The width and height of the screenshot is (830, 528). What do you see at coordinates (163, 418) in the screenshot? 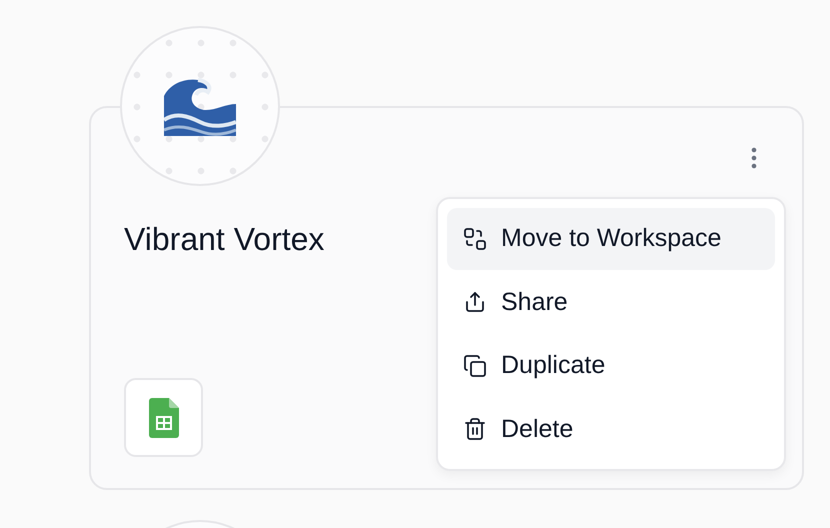
I see `spreadsheet-icon` at bounding box center [163, 418].